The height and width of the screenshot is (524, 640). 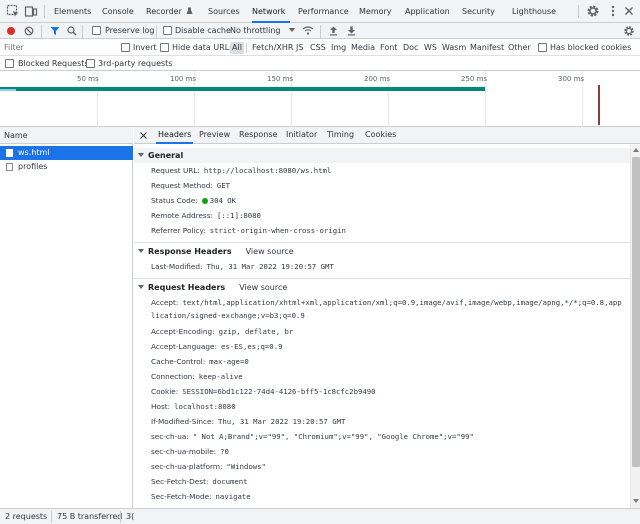 What do you see at coordinates (478, 11) in the screenshot?
I see `tab-security: Security` at bounding box center [478, 11].